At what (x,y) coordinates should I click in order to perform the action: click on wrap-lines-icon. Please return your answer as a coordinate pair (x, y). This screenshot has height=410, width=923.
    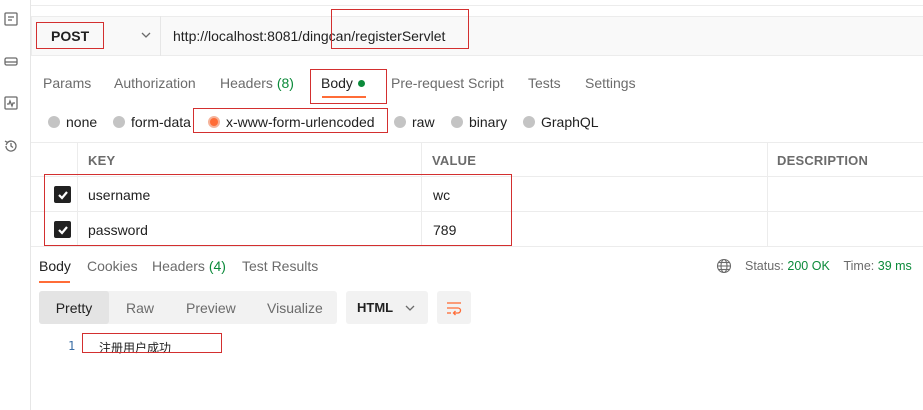
    Looking at the image, I should click on (454, 308).